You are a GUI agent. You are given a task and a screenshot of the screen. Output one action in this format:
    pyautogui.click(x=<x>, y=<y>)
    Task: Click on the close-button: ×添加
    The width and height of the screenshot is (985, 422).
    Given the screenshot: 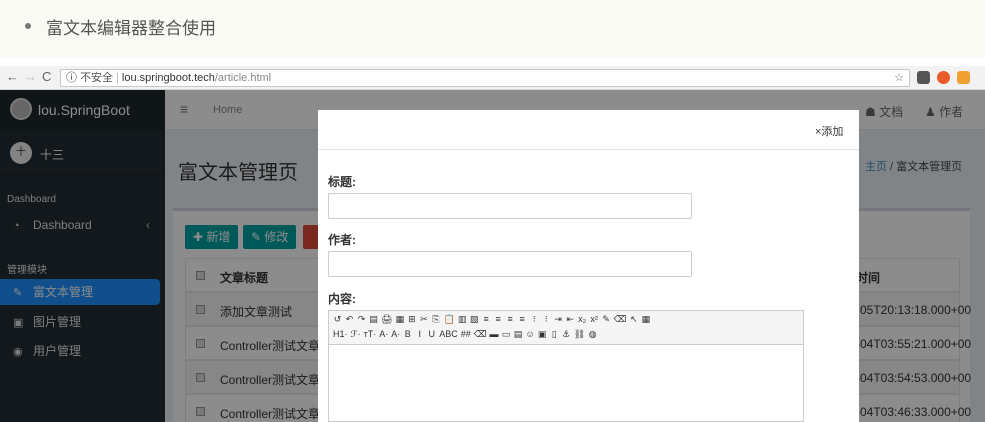 What is the action you would take?
    pyautogui.click(x=829, y=131)
    